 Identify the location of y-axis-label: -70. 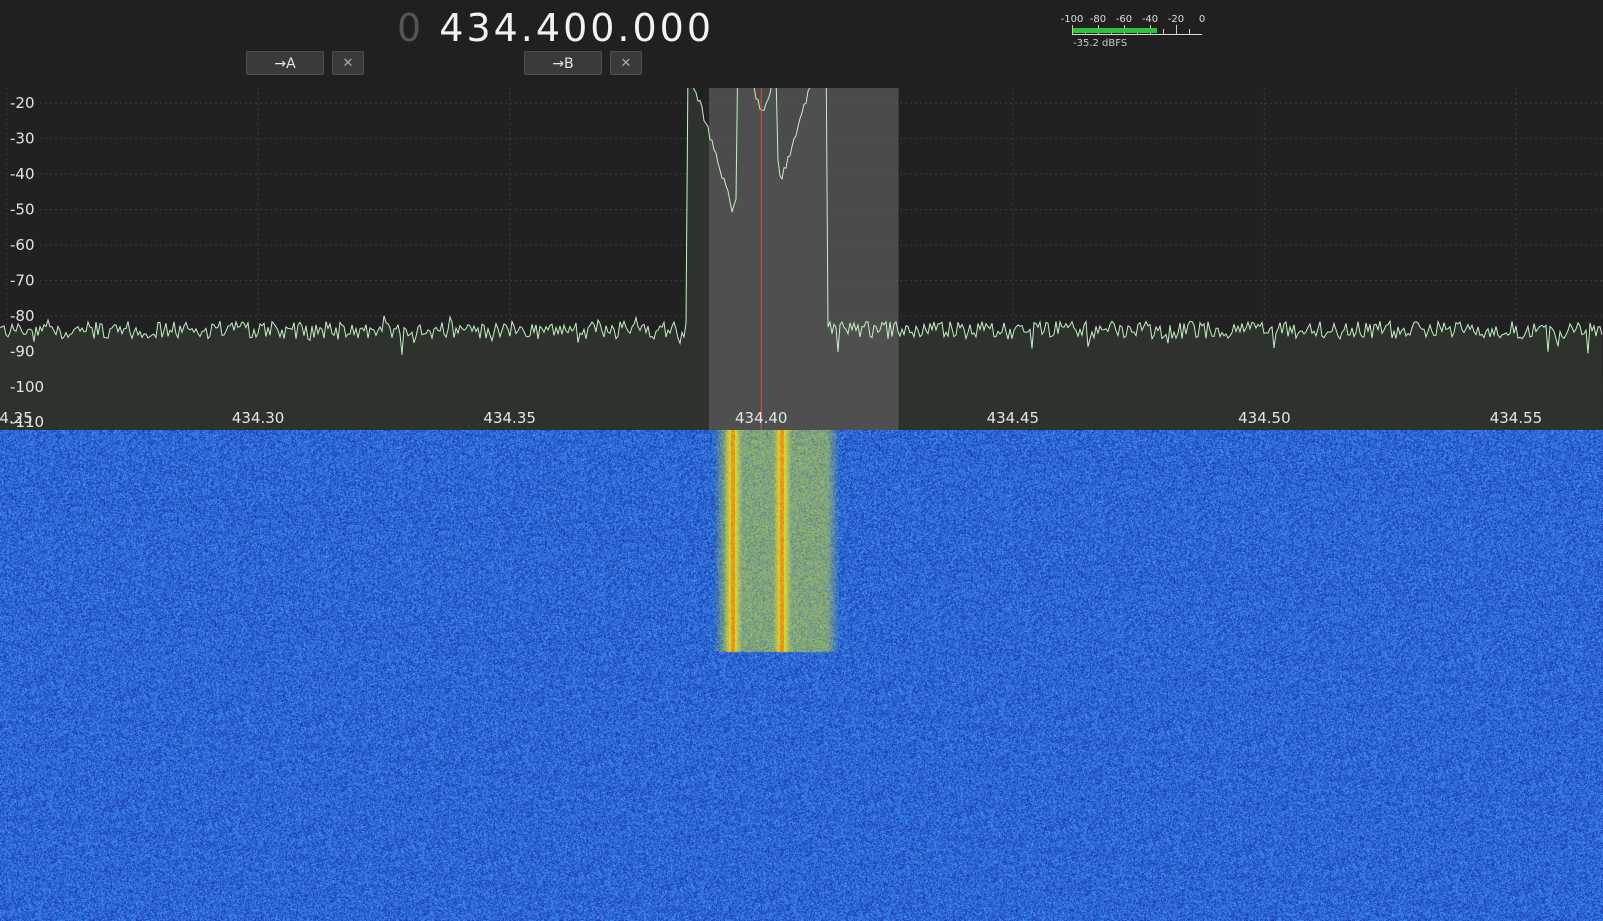
(22, 280).